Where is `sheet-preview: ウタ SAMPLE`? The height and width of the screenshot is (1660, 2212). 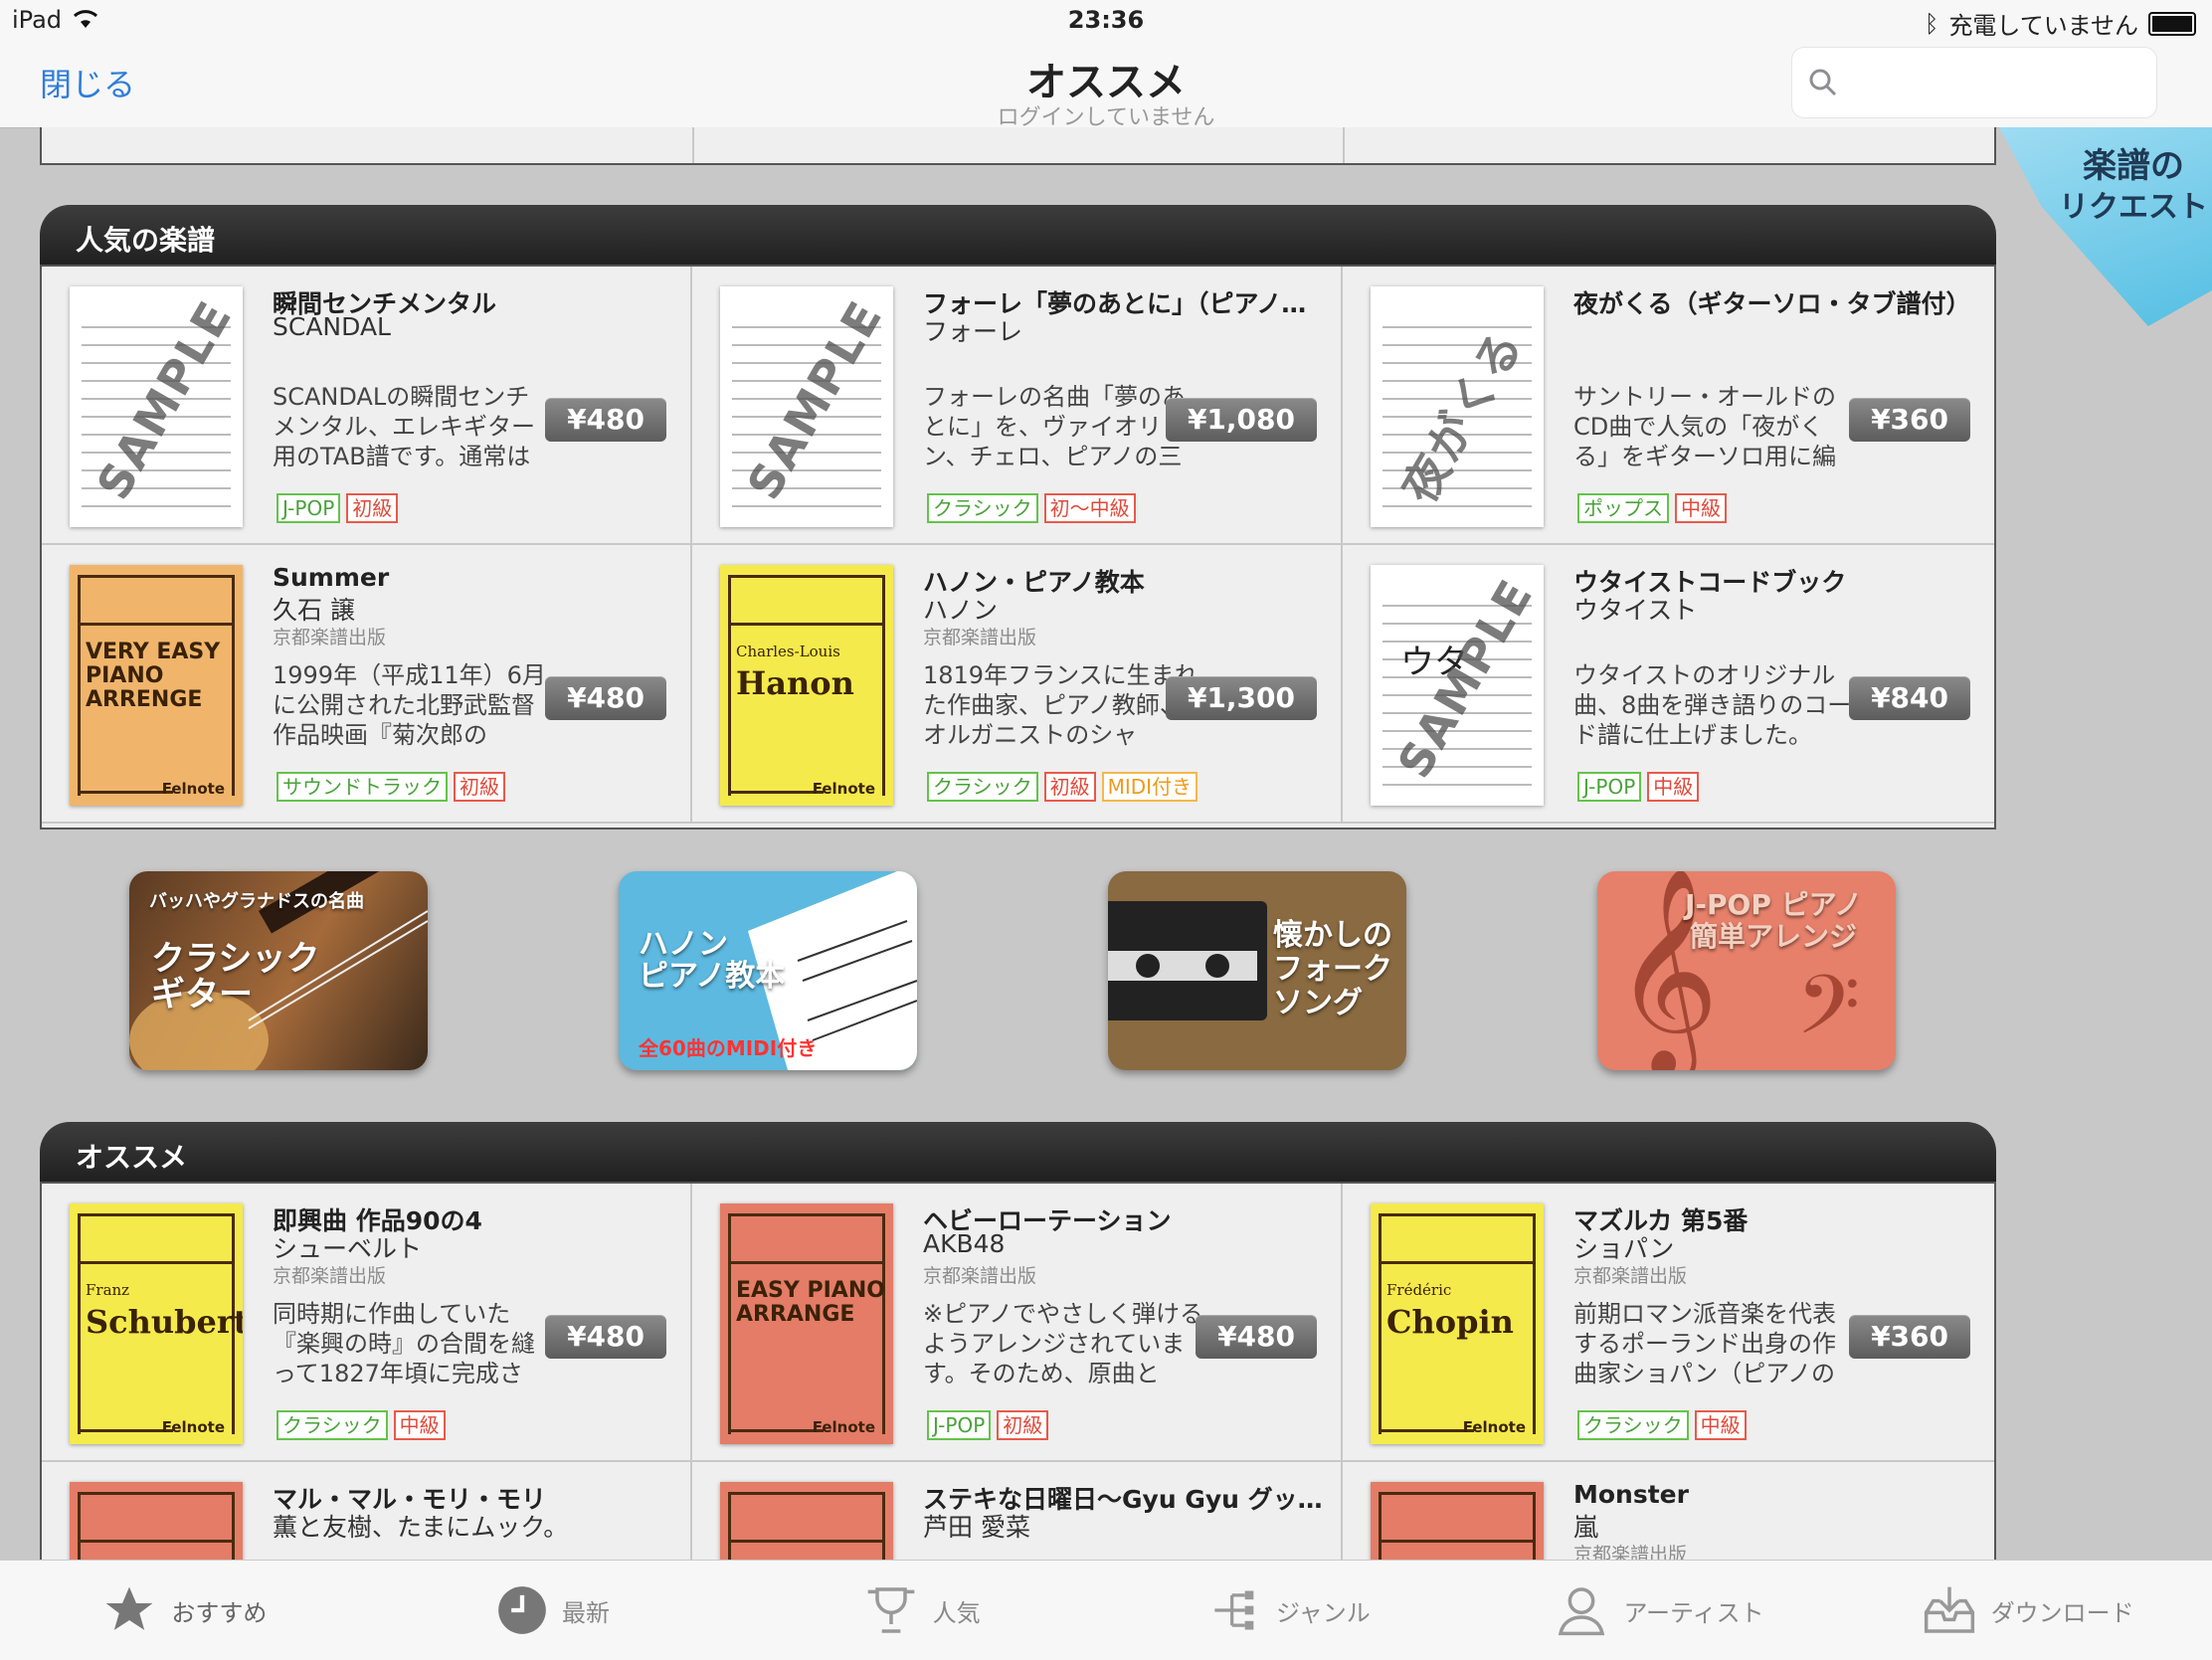
sheet-preview: ウタ SAMPLE is located at coordinates (1457, 685).